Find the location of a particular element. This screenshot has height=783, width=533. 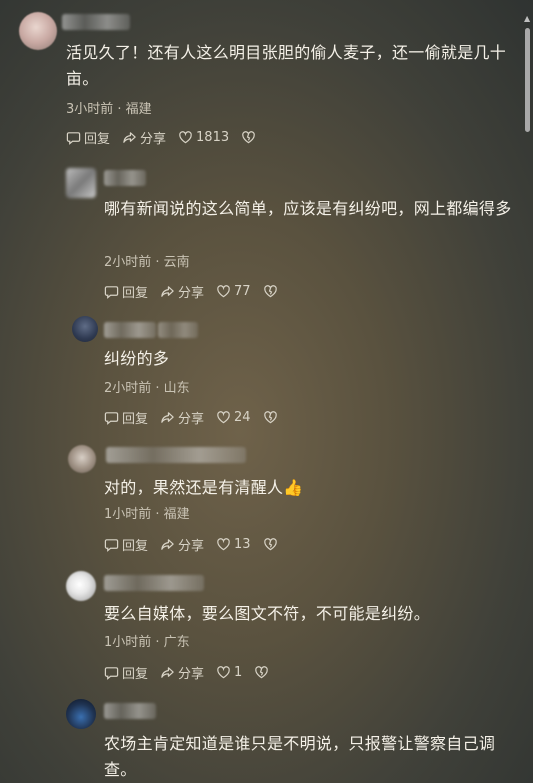

like-count: 13 is located at coordinates (242, 544).